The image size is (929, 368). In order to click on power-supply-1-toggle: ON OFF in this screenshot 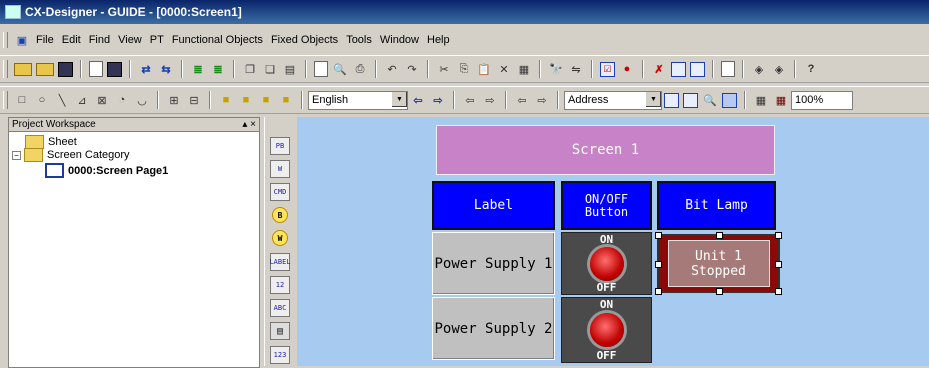, I will do `click(606, 263)`.